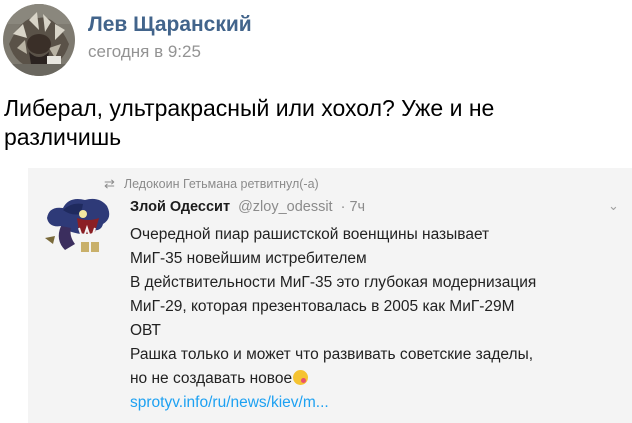 This screenshot has width=632, height=423. I want to click on post-timestamp: сегодня в 9:25, so click(144, 52).